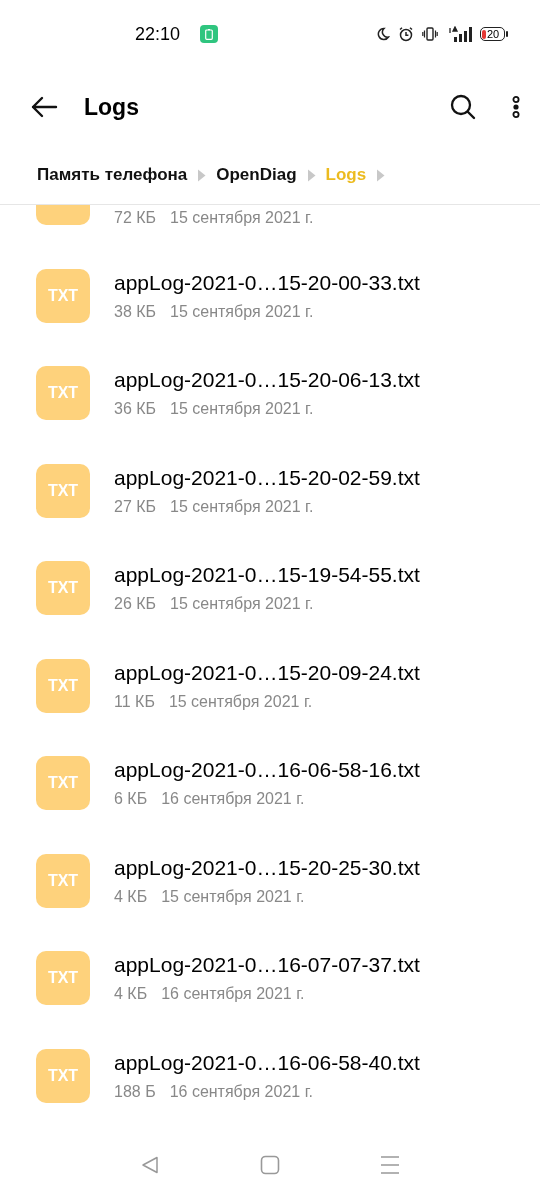  Describe the element at coordinates (430, 34) in the screenshot. I see `vibrate-icon` at that location.